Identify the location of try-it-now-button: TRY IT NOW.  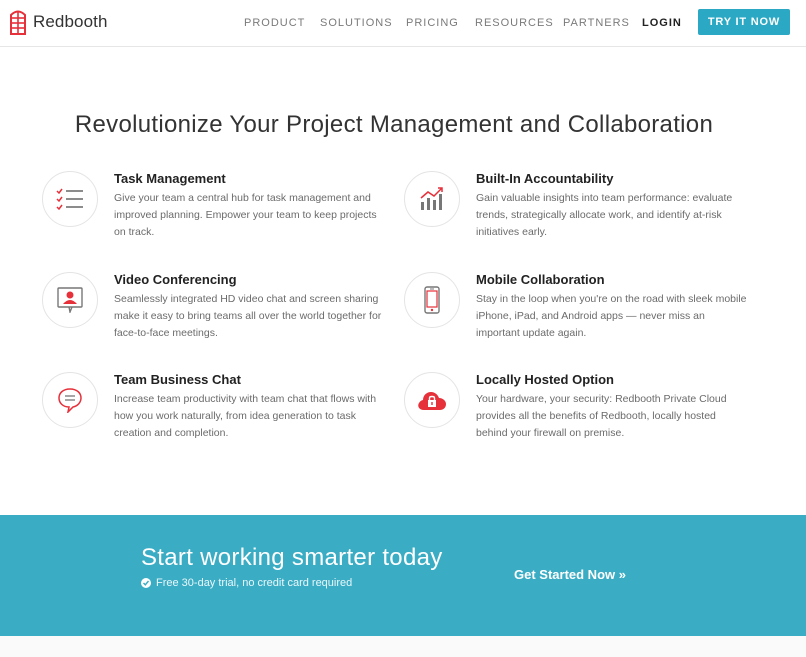
(744, 22).